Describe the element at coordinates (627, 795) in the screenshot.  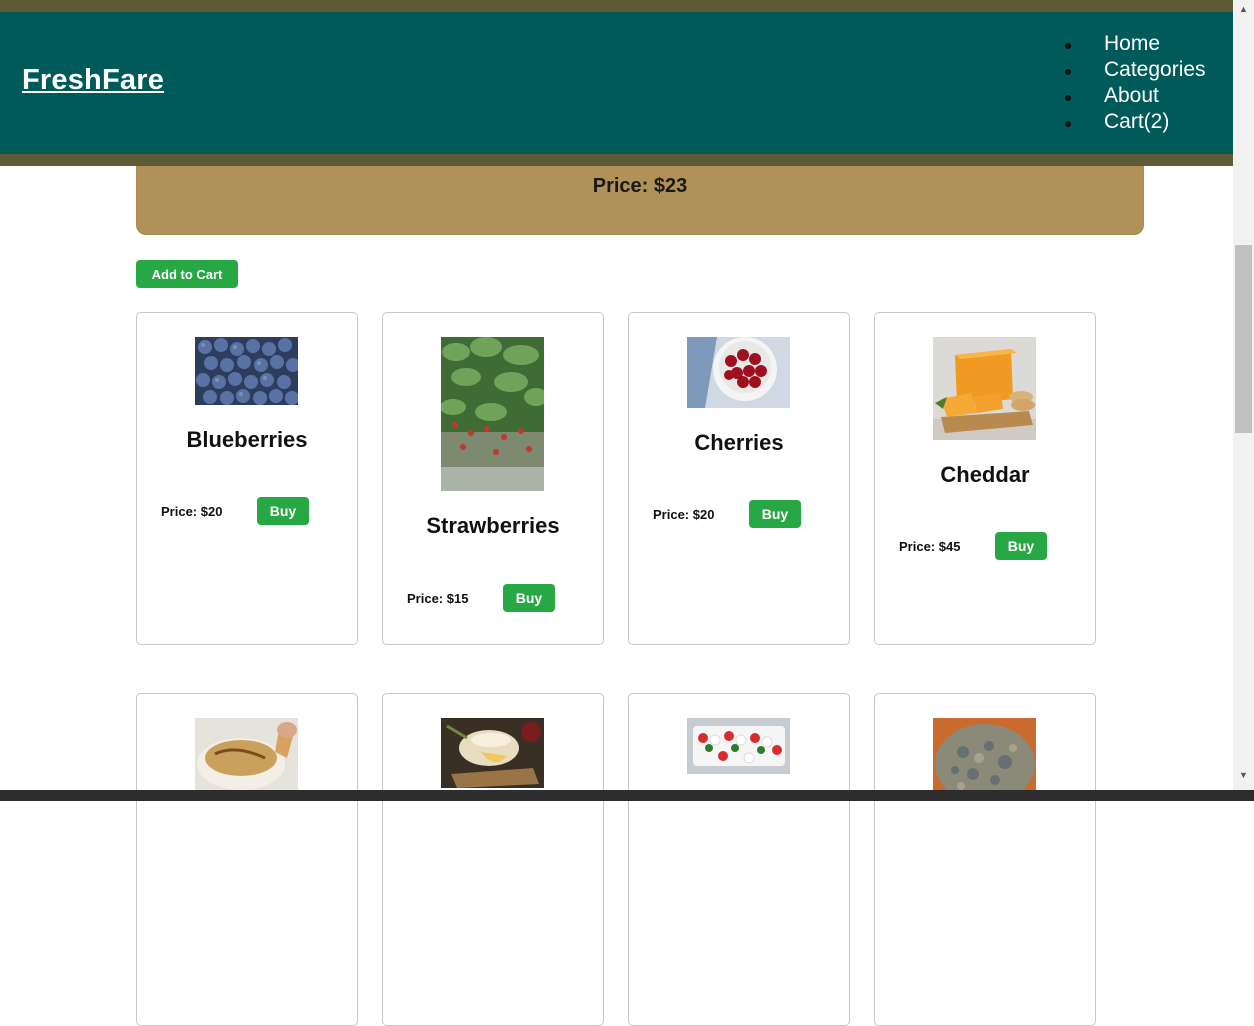
I see `os-taskbar-edge` at that location.